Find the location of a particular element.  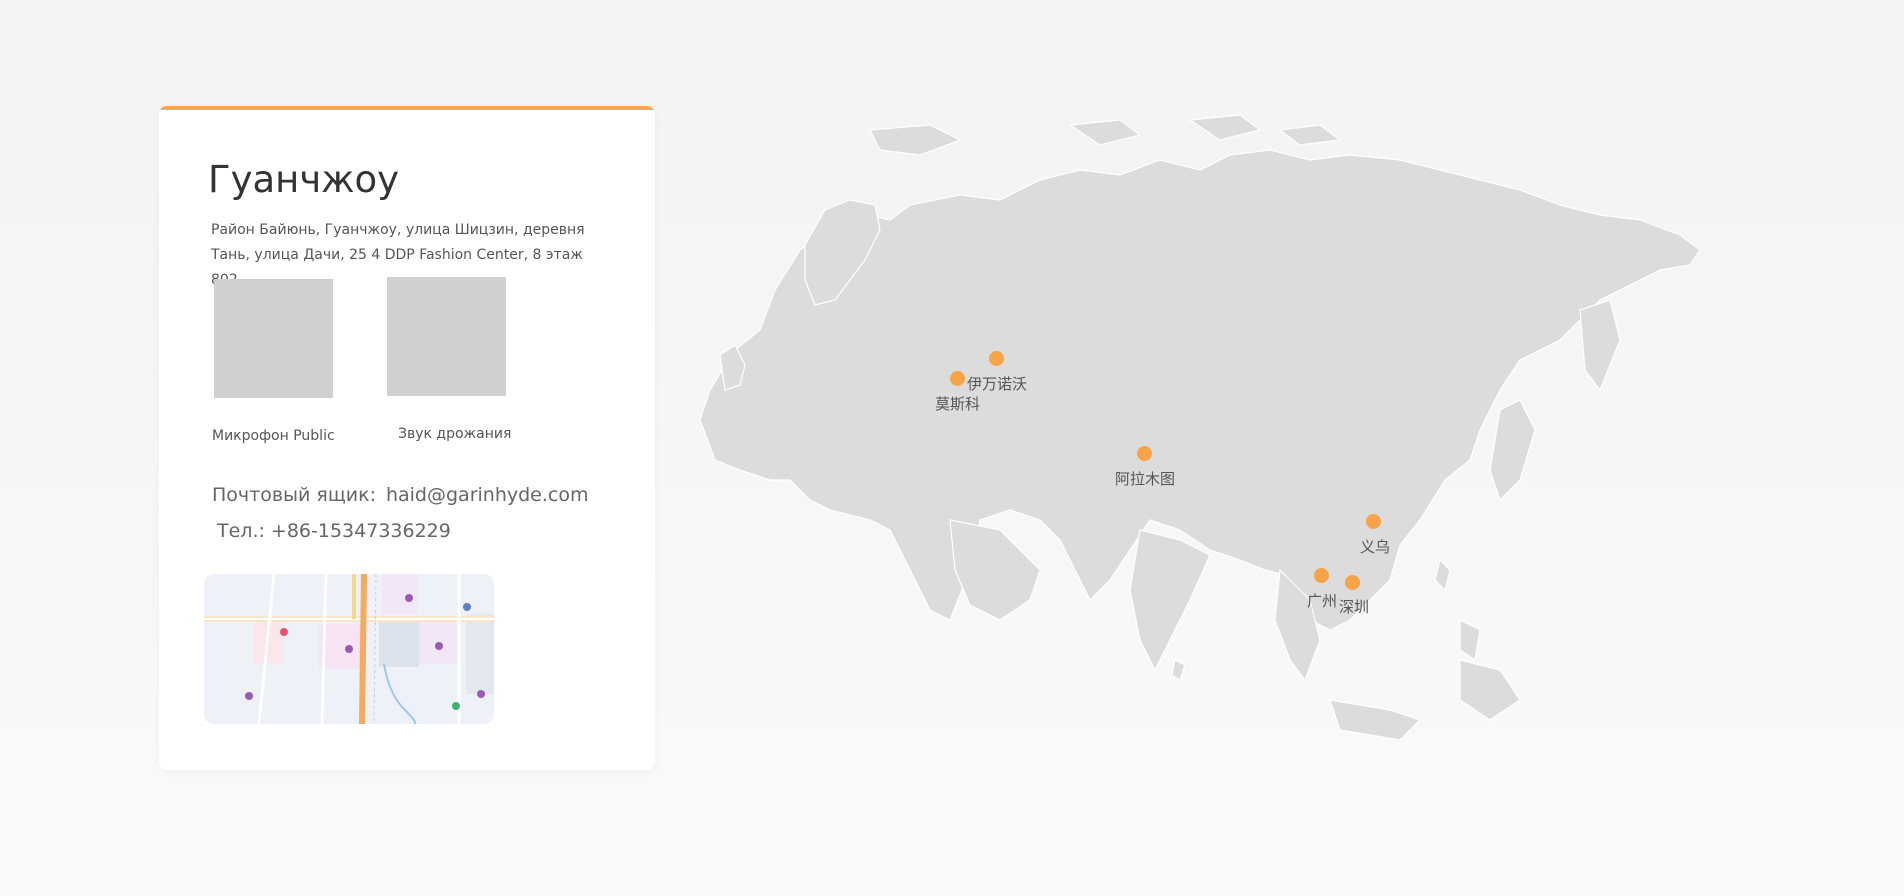

map-label-ivanovo: 伊万诺沃 is located at coordinates (997, 384).